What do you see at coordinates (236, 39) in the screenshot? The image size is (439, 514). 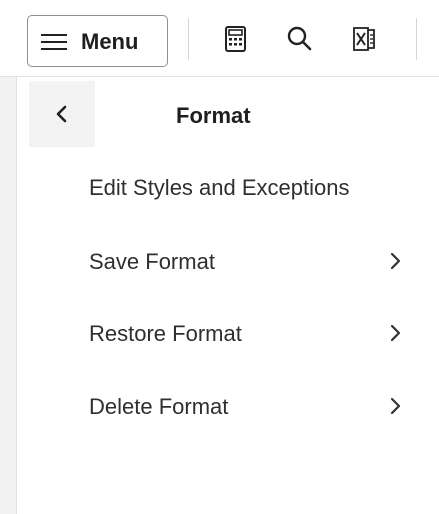 I see `calculator-icon` at bounding box center [236, 39].